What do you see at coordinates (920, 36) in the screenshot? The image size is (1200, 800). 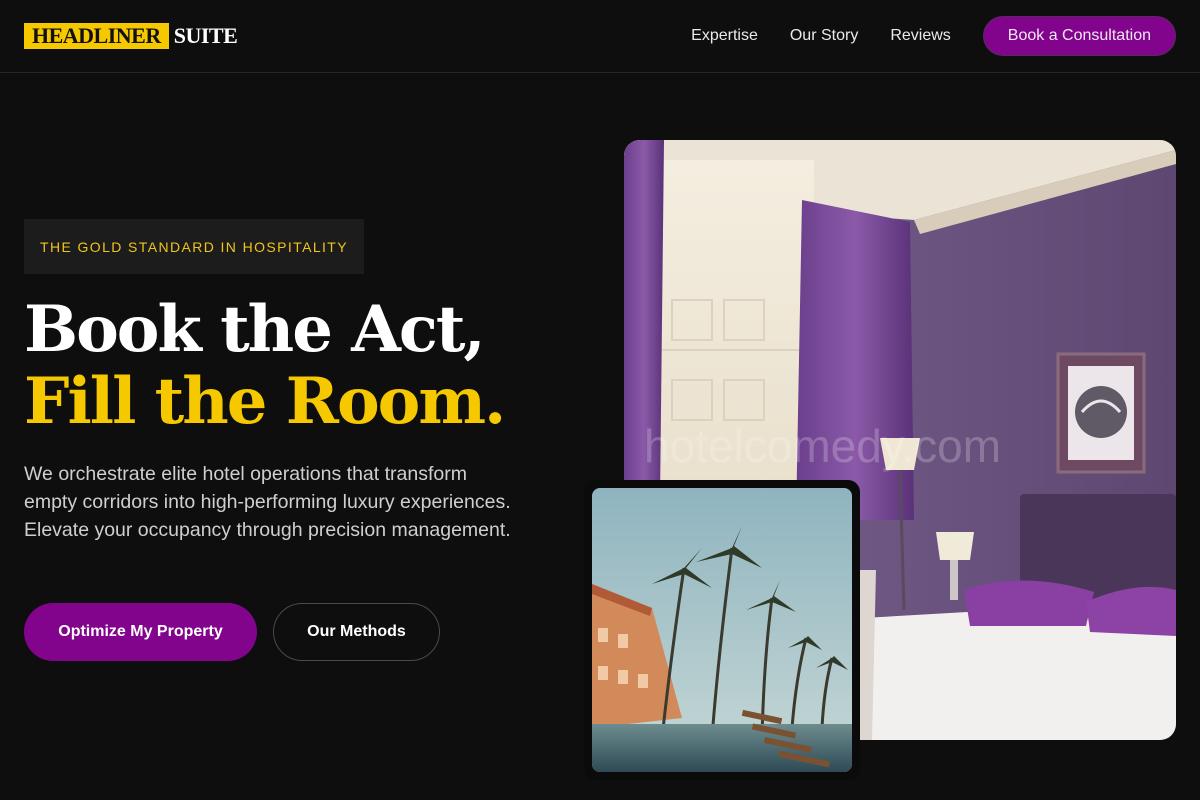 I see `nav-link-reviews: Reviews` at bounding box center [920, 36].